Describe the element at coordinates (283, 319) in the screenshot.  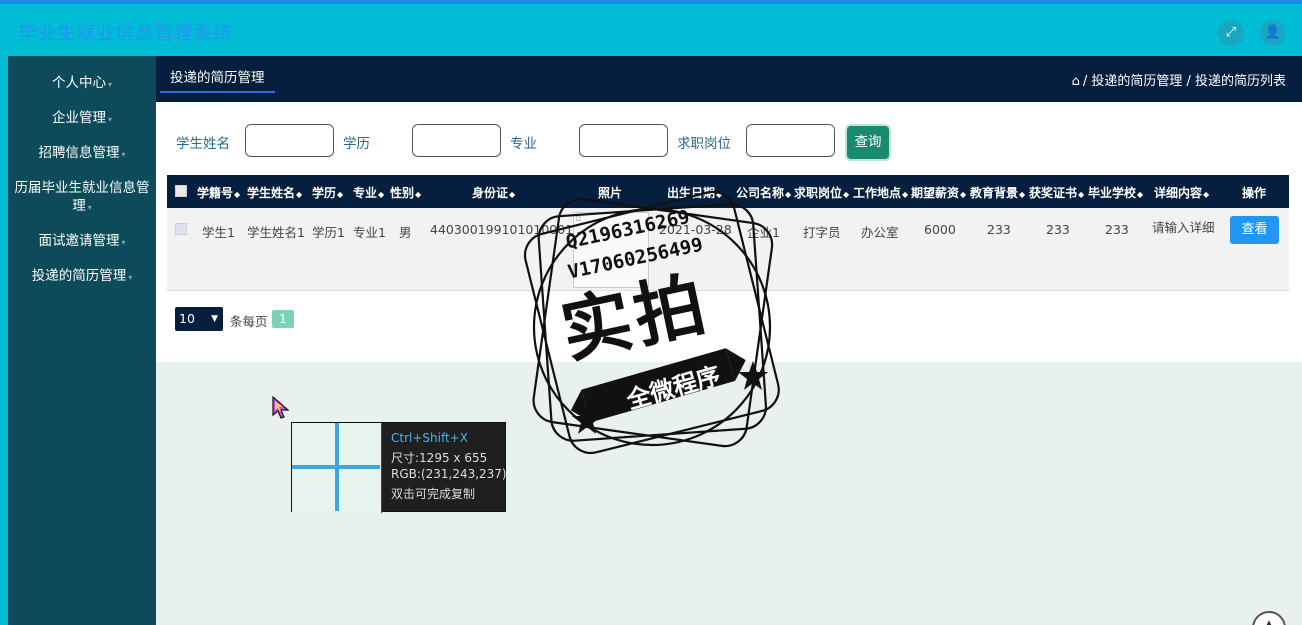
I see `page-number: 1` at that location.